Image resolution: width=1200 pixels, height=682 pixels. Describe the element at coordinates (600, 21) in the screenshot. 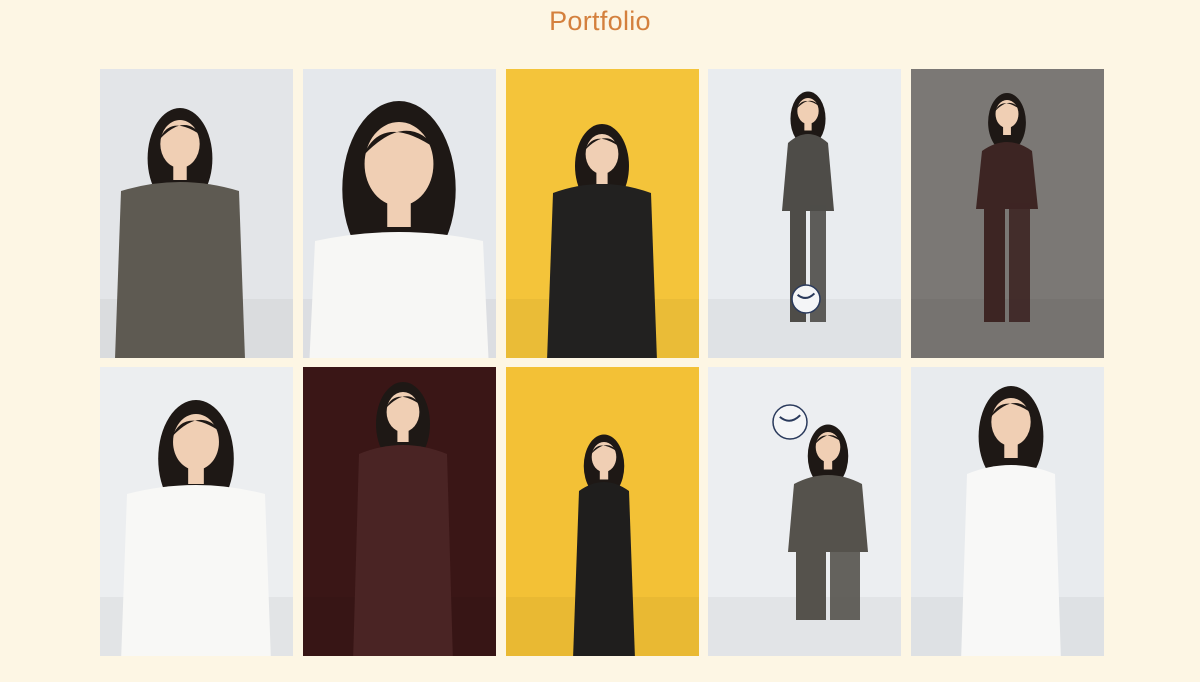

I see `page-title: Portfolio` at that location.